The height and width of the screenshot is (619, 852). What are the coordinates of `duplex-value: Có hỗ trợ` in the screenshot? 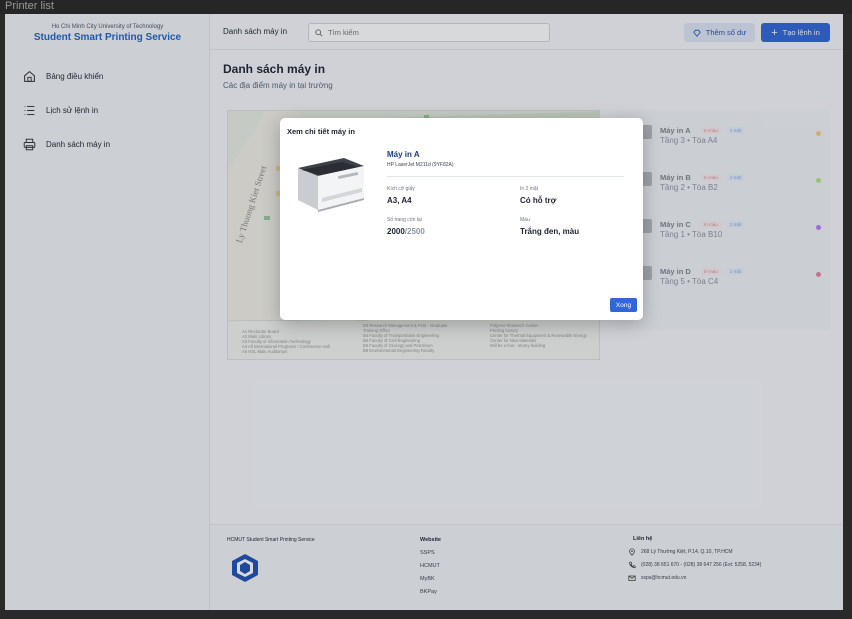 It's located at (538, 200).